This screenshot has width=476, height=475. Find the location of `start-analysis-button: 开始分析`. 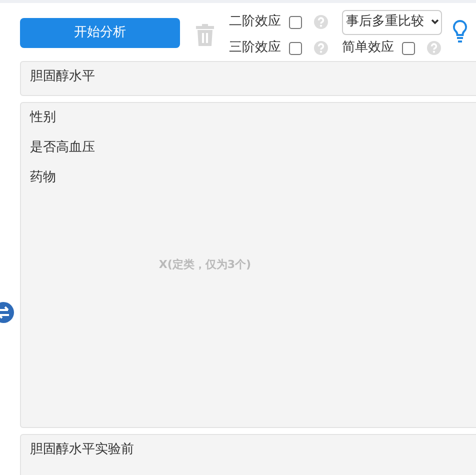

start-analysis-button: 开始分析 is located at coordinates (100, 33).